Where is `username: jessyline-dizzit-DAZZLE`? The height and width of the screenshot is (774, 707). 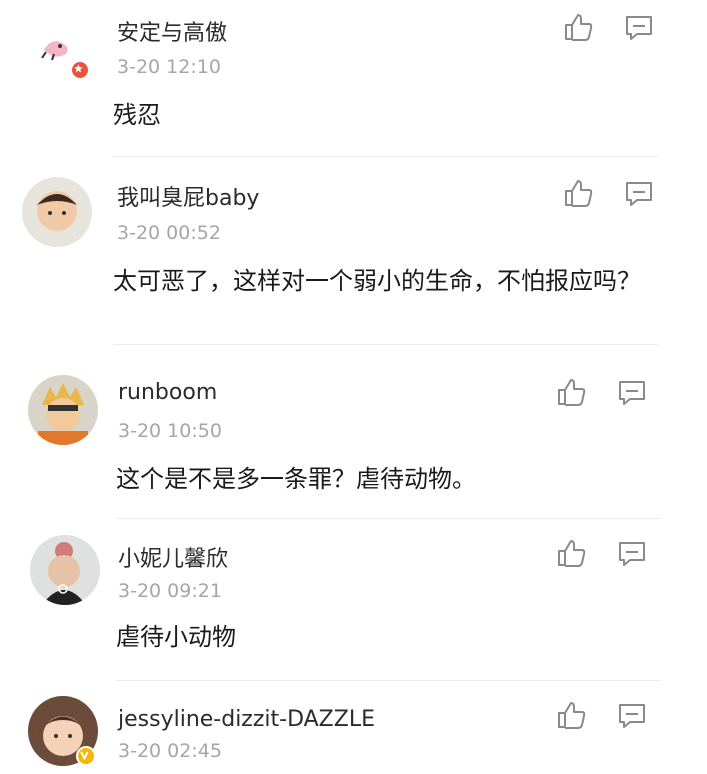 username: jessyline-dizzit-DAZZLE is located at coordinates (246, 719).